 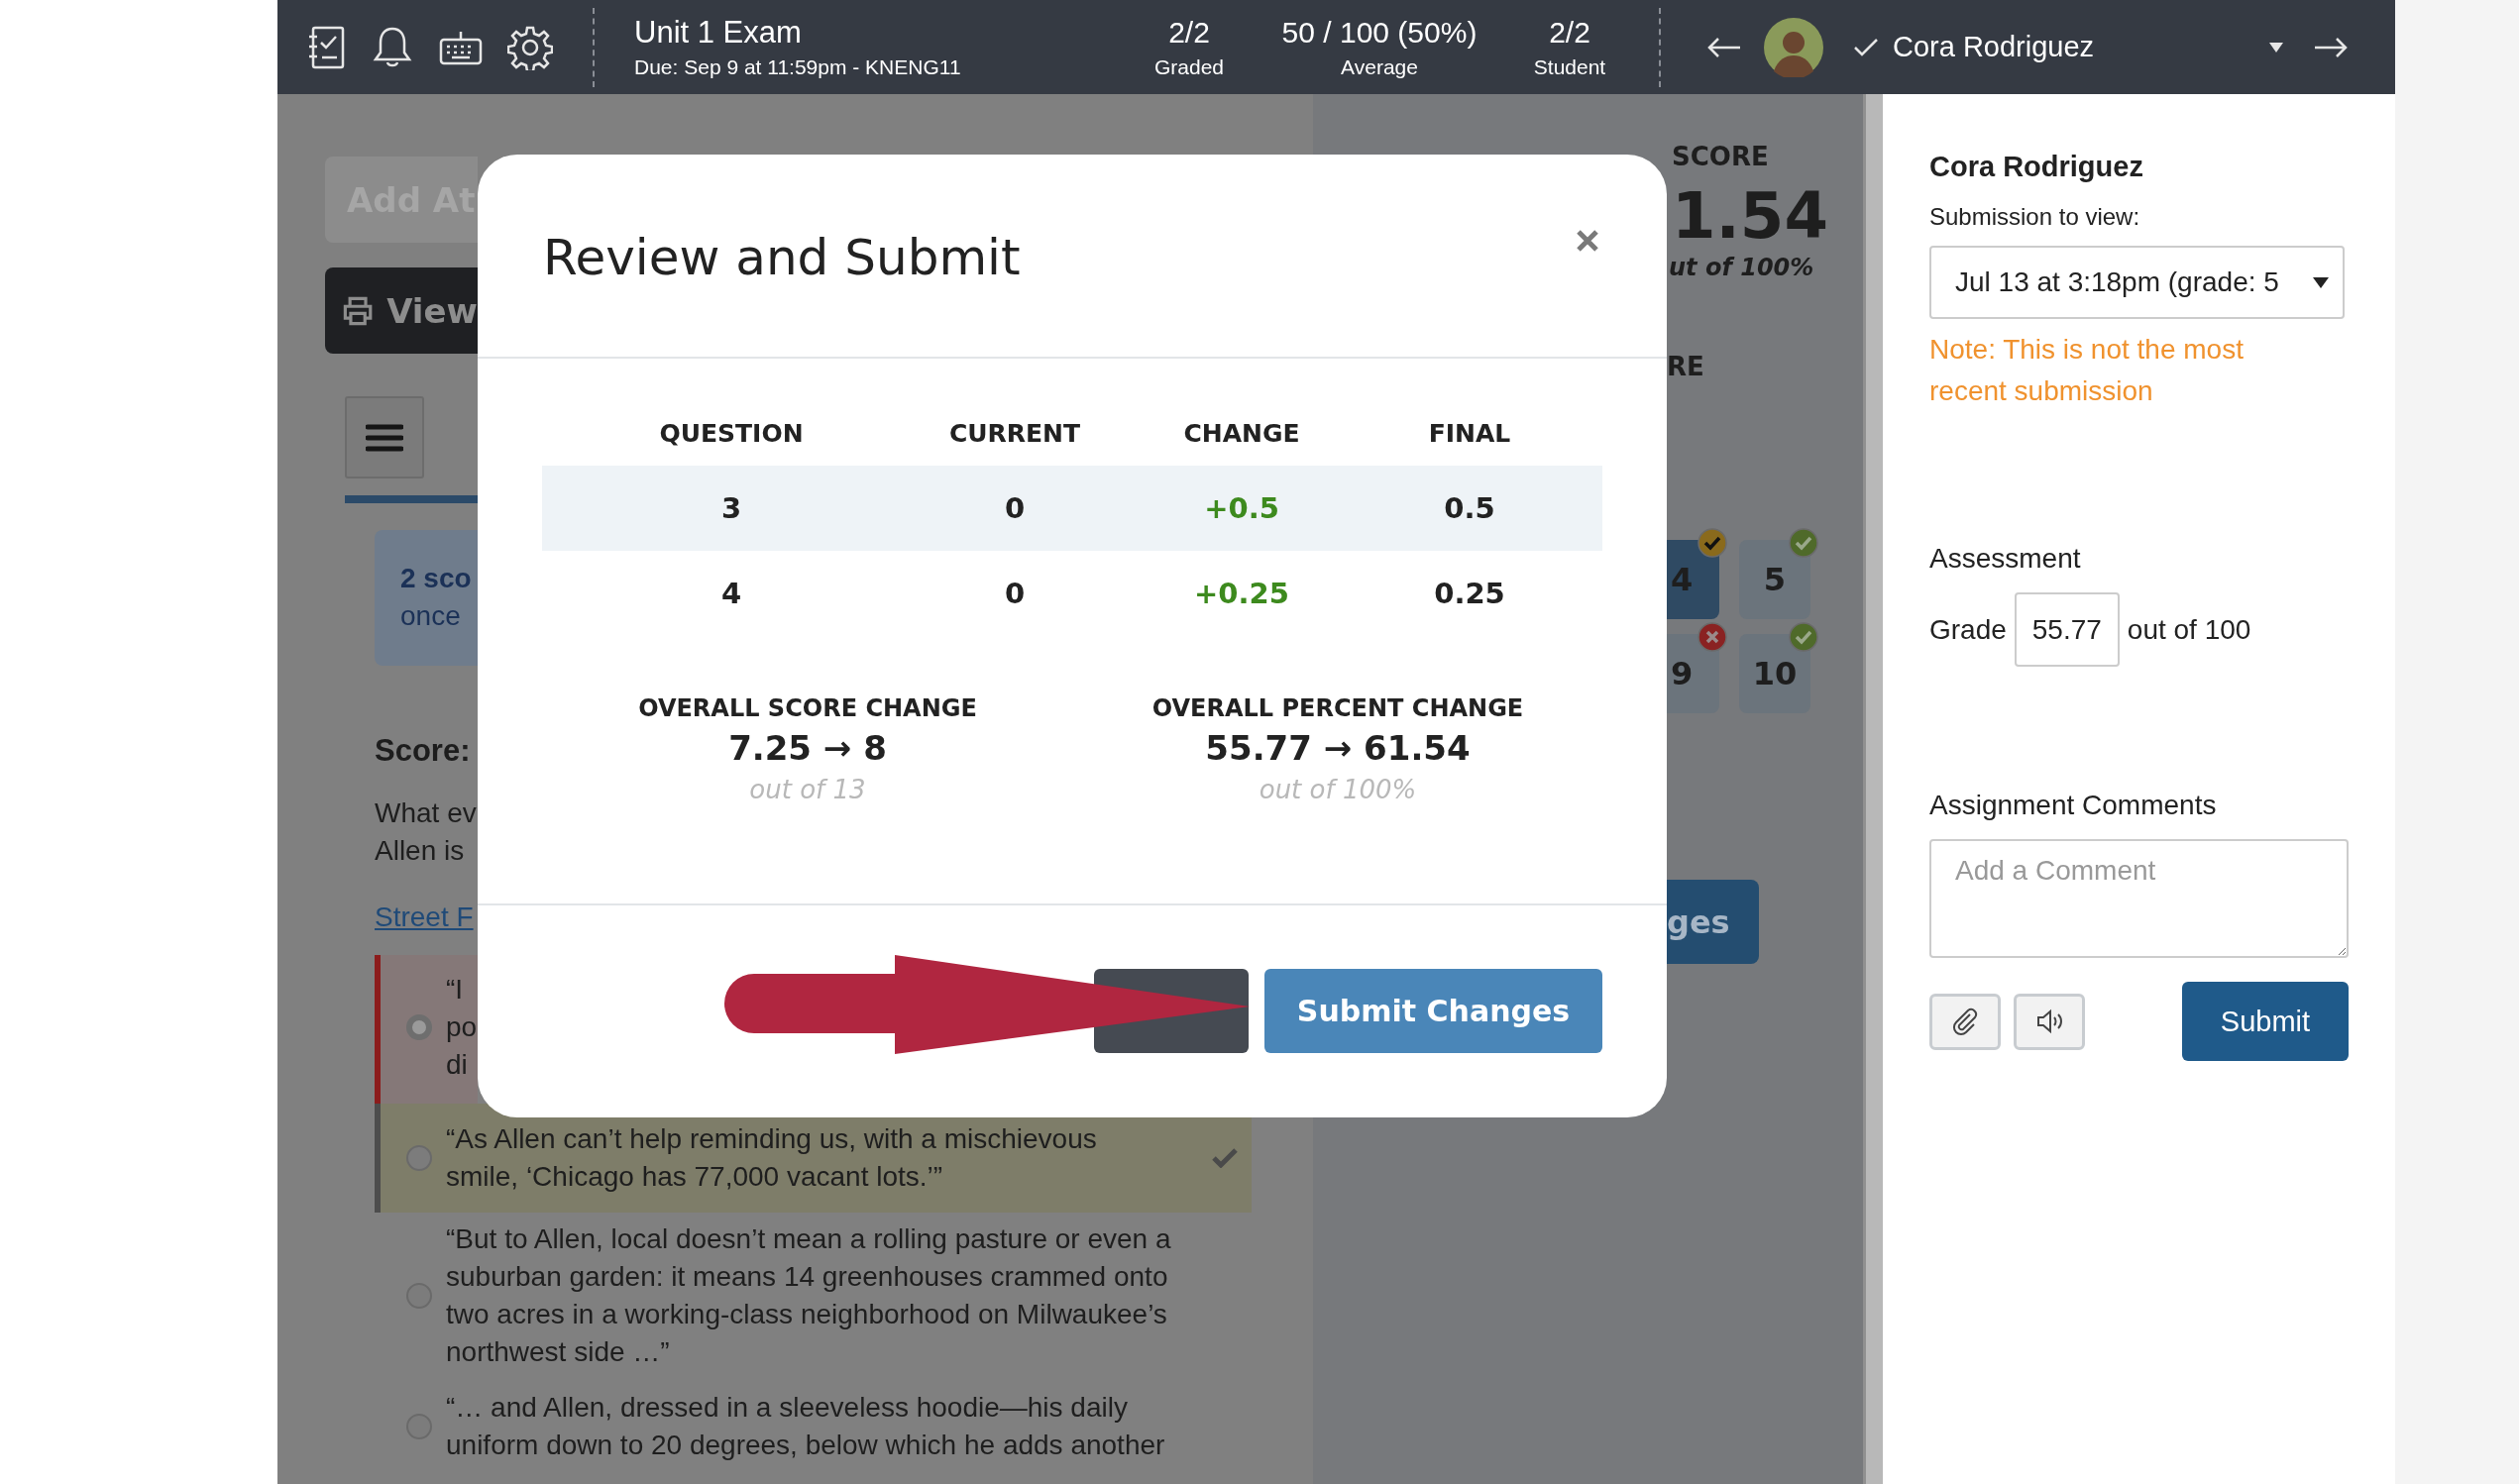 I want to click on grade-input: 55.77, so click(x=2067, y=630).